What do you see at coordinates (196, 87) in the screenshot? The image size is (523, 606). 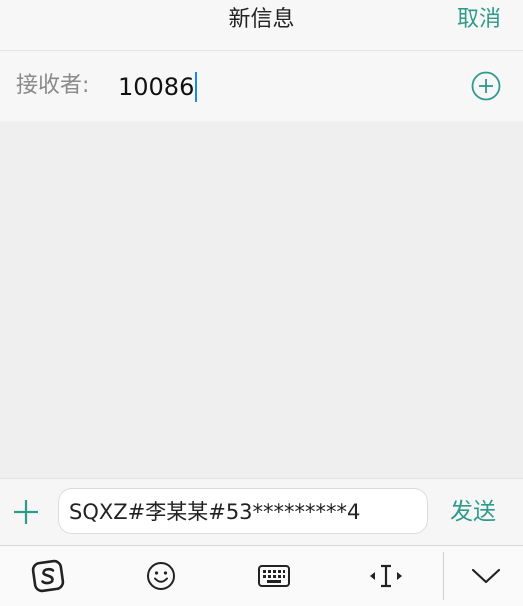 I see `text-caret` at bounding box center [196, 87].